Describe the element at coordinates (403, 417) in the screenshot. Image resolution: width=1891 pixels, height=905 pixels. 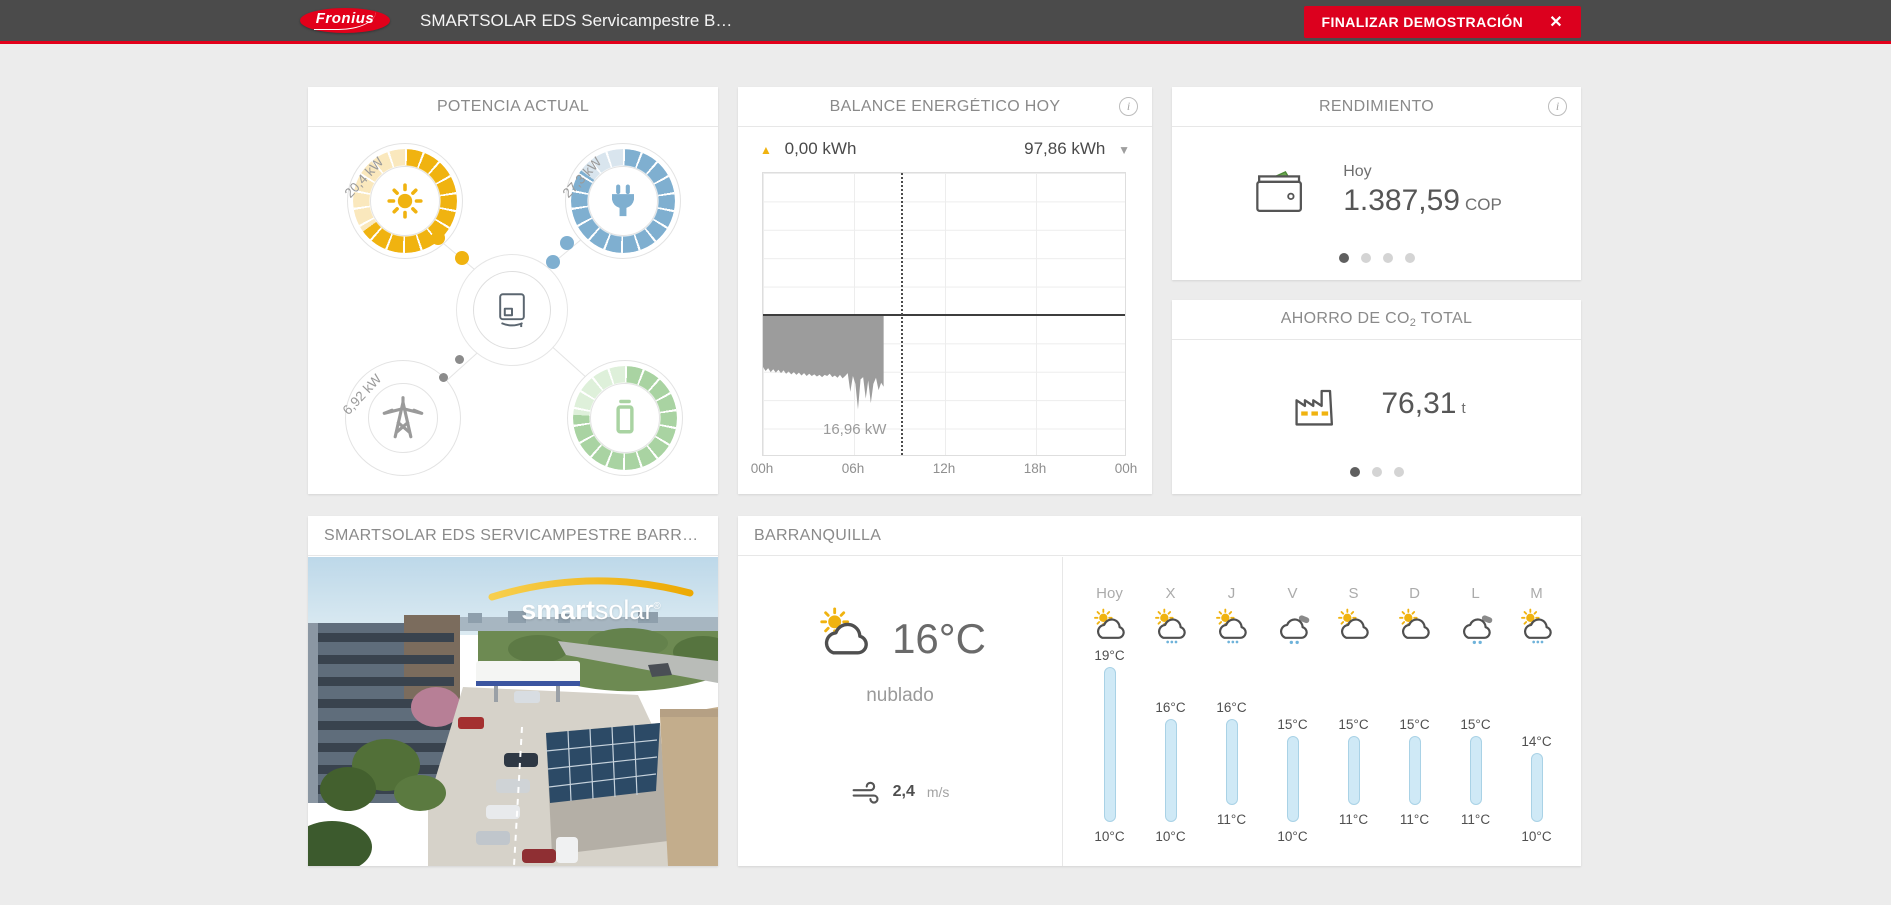
I see `power-tower-icon` at that location.